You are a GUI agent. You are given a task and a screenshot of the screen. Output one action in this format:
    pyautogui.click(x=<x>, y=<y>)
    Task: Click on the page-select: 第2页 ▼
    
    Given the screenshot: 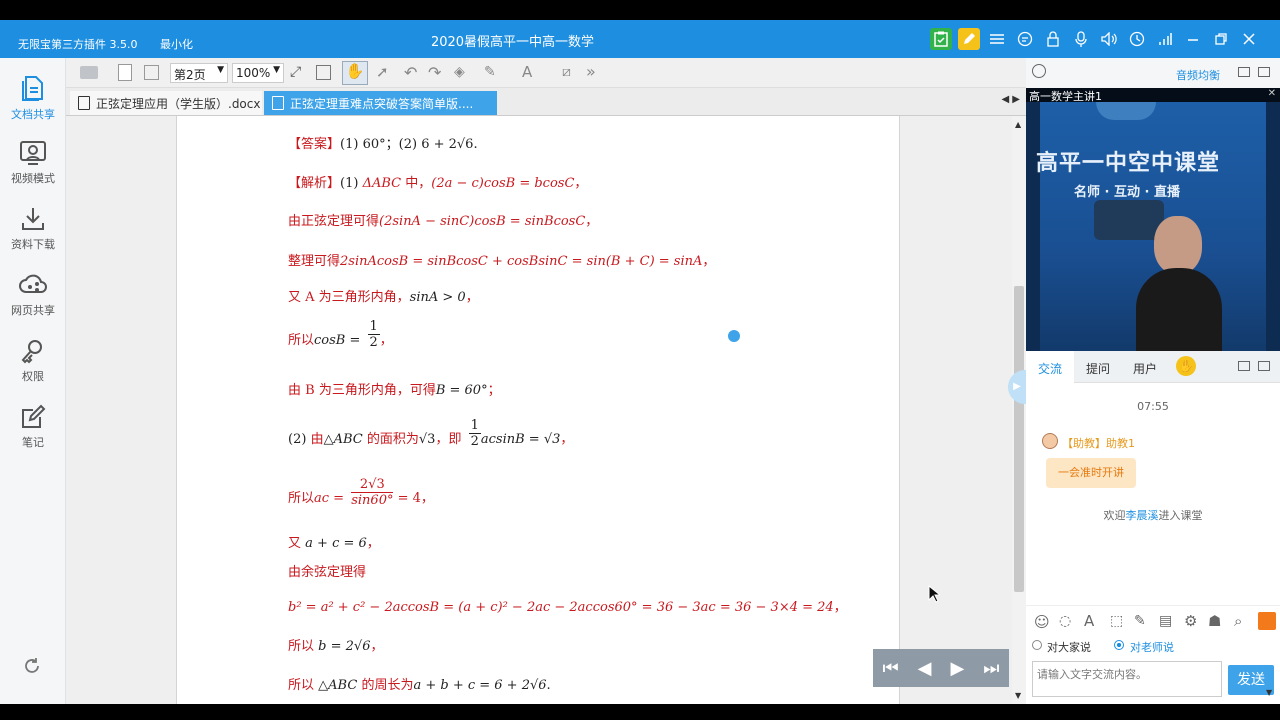 What is the action you would take?
    pyautogui.click(x=199, y=73)
    